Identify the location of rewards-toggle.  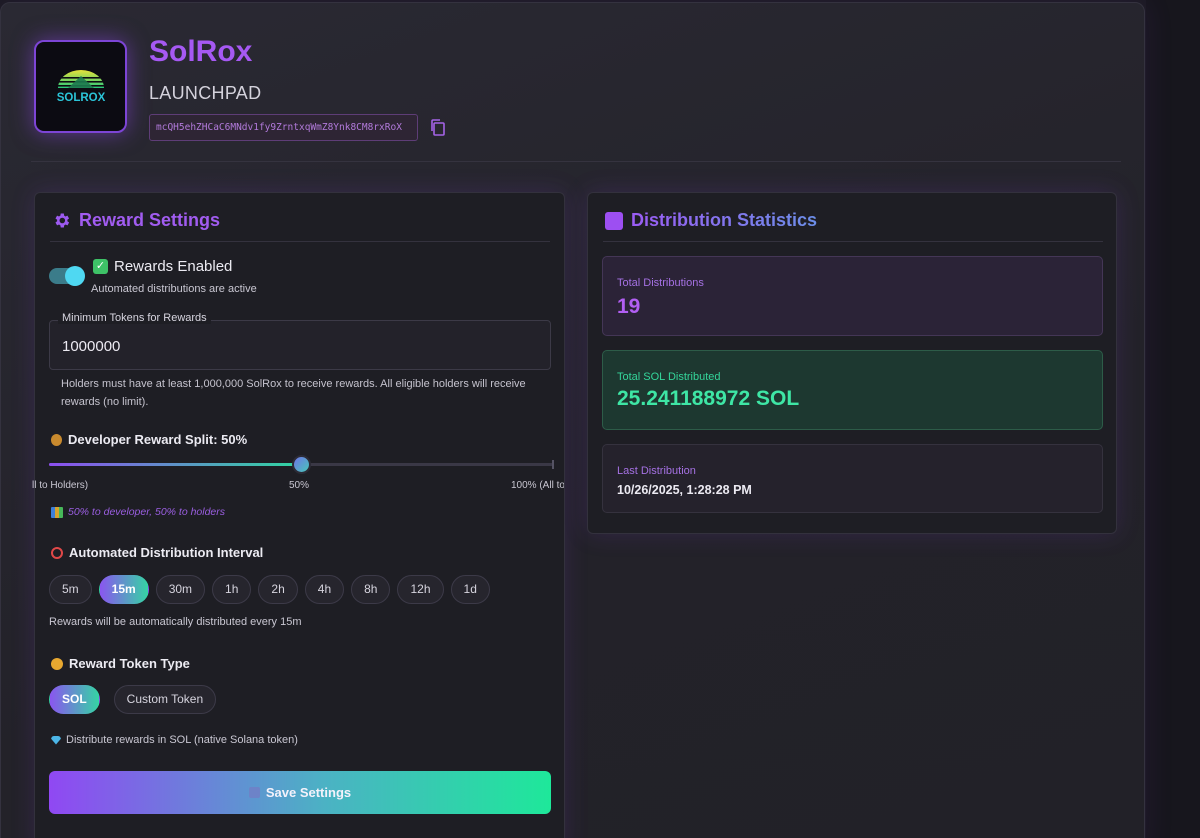
(67, 276).